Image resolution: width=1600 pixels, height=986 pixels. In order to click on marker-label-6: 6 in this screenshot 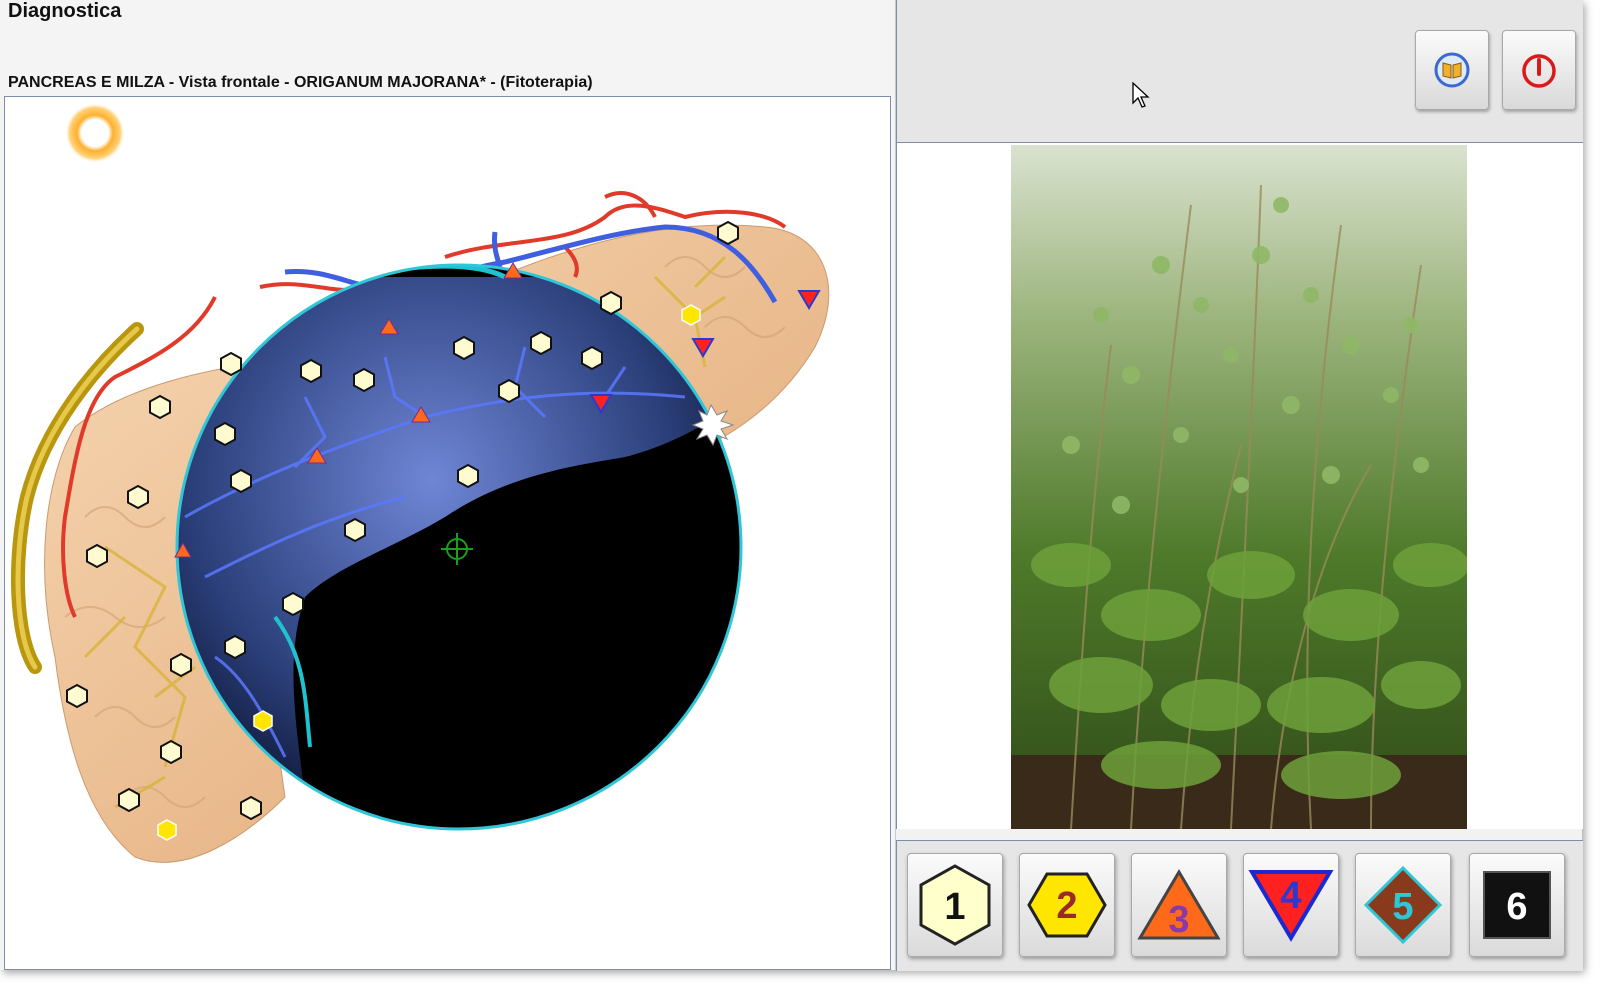, I will do `click(1516, 907)`.